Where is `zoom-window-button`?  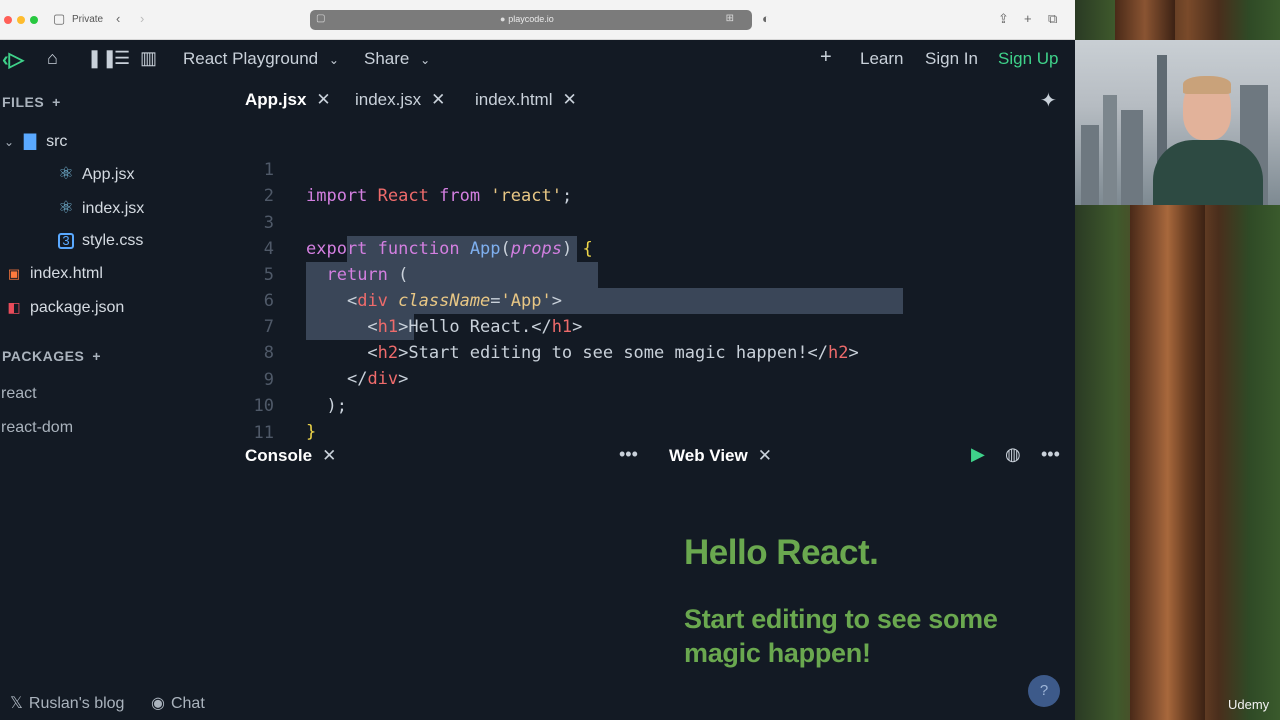 zoom-window-button is located at coordinates (34, 20).